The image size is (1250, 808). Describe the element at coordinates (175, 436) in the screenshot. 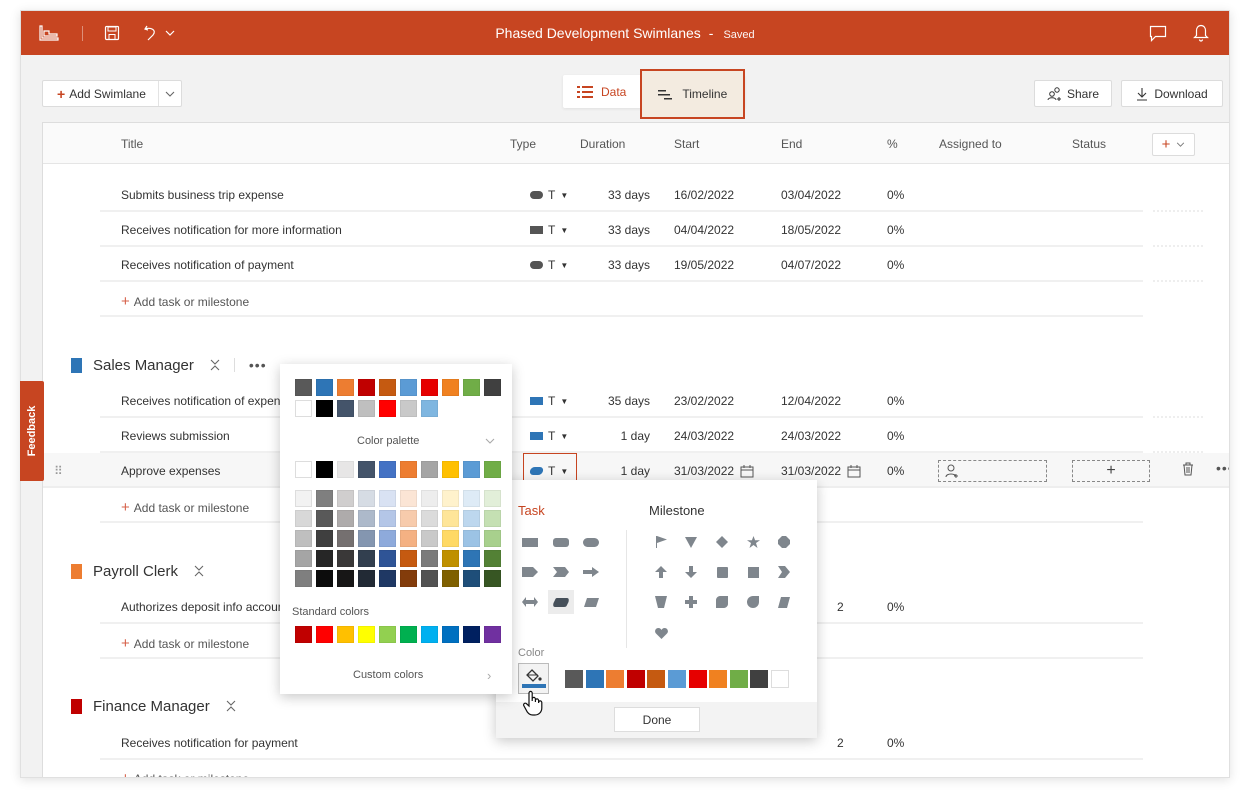

I see `task-title: Reviews submission` at that location.